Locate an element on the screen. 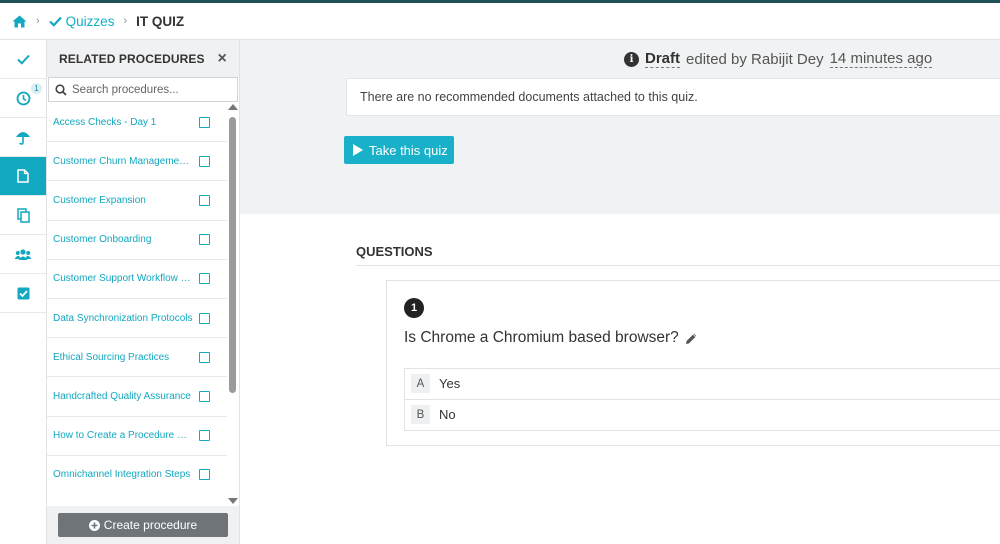  search-icon is located at coordinates (61, 89).